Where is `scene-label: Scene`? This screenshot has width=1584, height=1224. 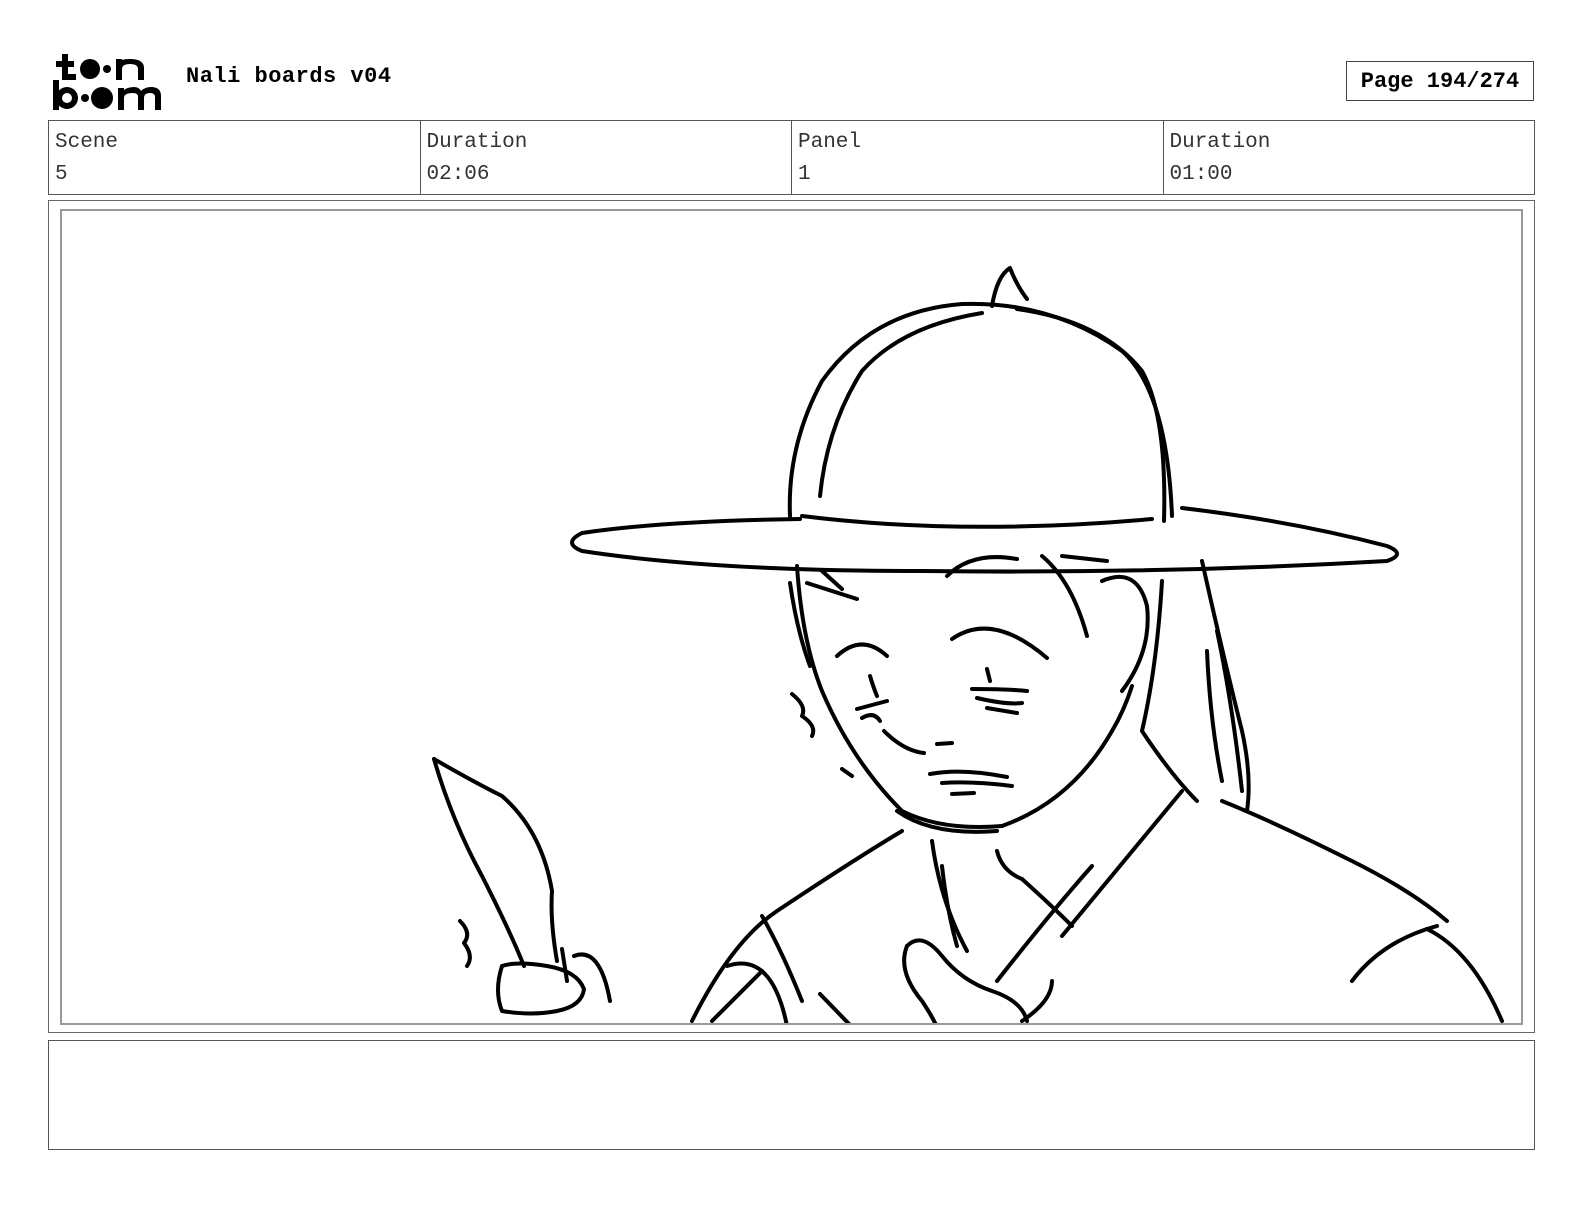 scene-label: Scene is located at coordinates (87, 142).